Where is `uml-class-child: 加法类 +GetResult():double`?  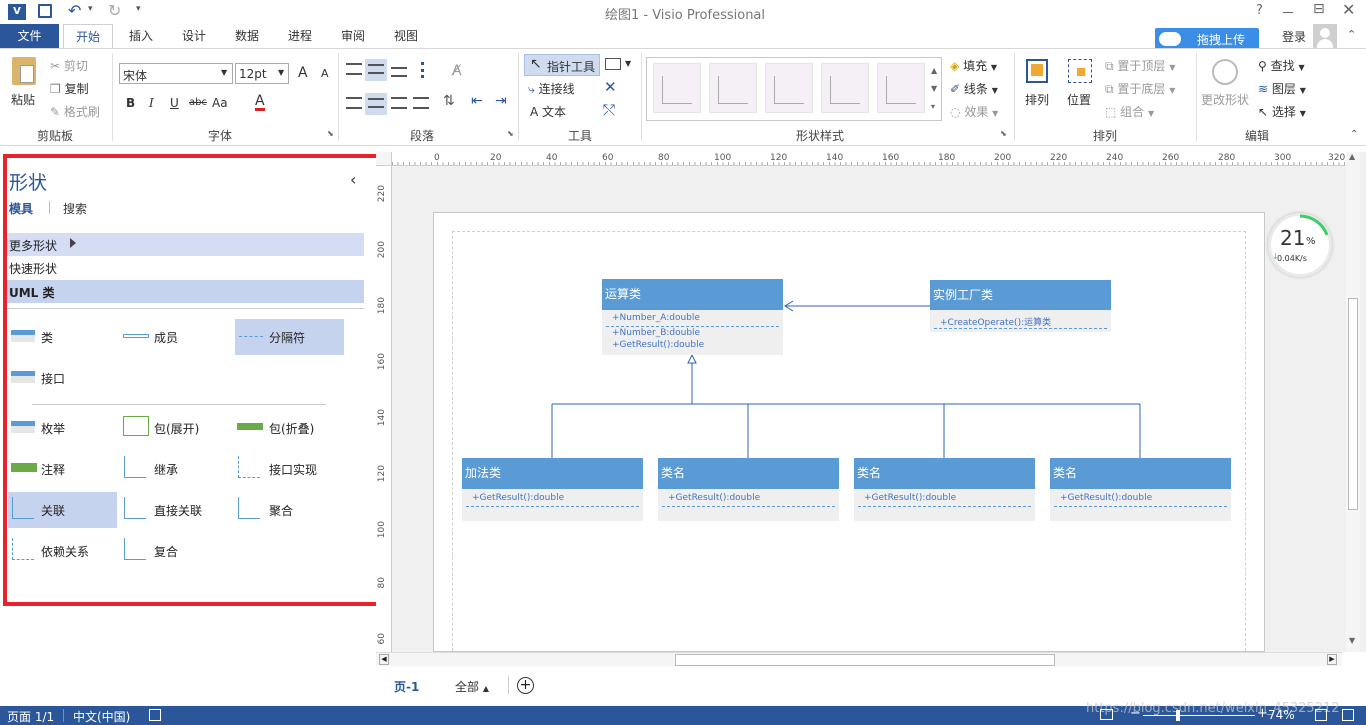
uml-class-child: 加法类 +GetResult():double is located at coordinates (552, 489).